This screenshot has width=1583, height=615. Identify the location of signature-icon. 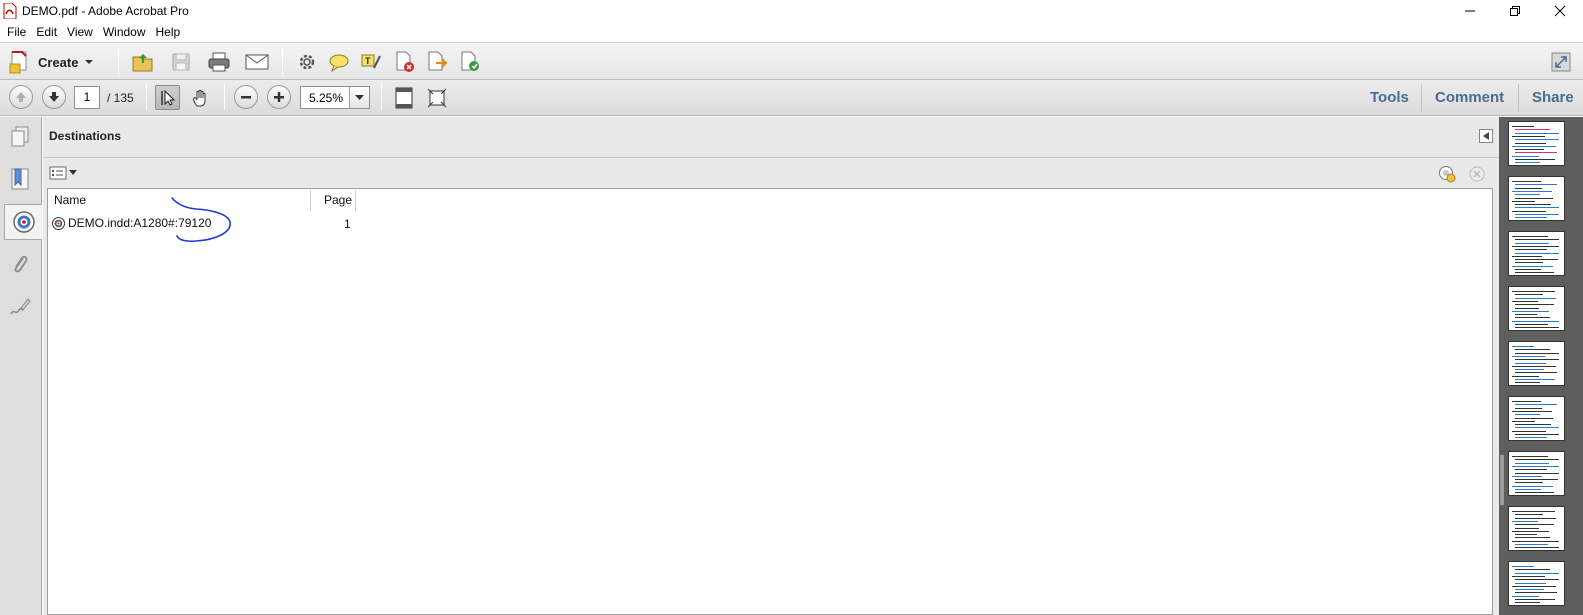
(20, 306).